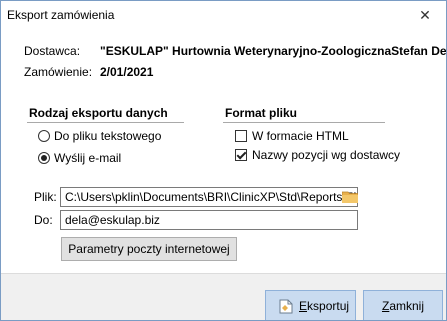 This screenshot has width=447, height=321. What do you see at coordinates (98, 113) in the screenshot?
I see `export-type-title: Rodzaj eksportu danych` at bounding box center [98, 113].